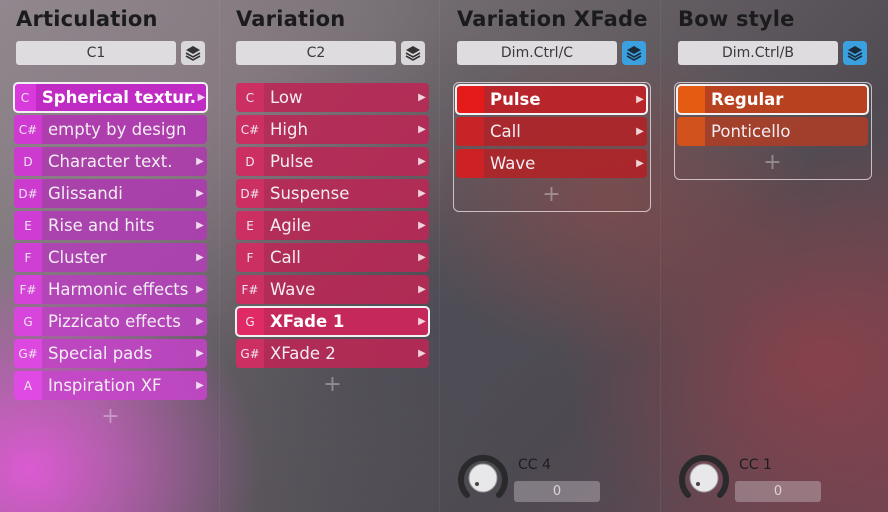 Image resolution: width=888 pixels, height=512 pixels. Describe the element at coordinates (332, 129) in the screenshot. I see `variation-item: C# High ▶` at that location.